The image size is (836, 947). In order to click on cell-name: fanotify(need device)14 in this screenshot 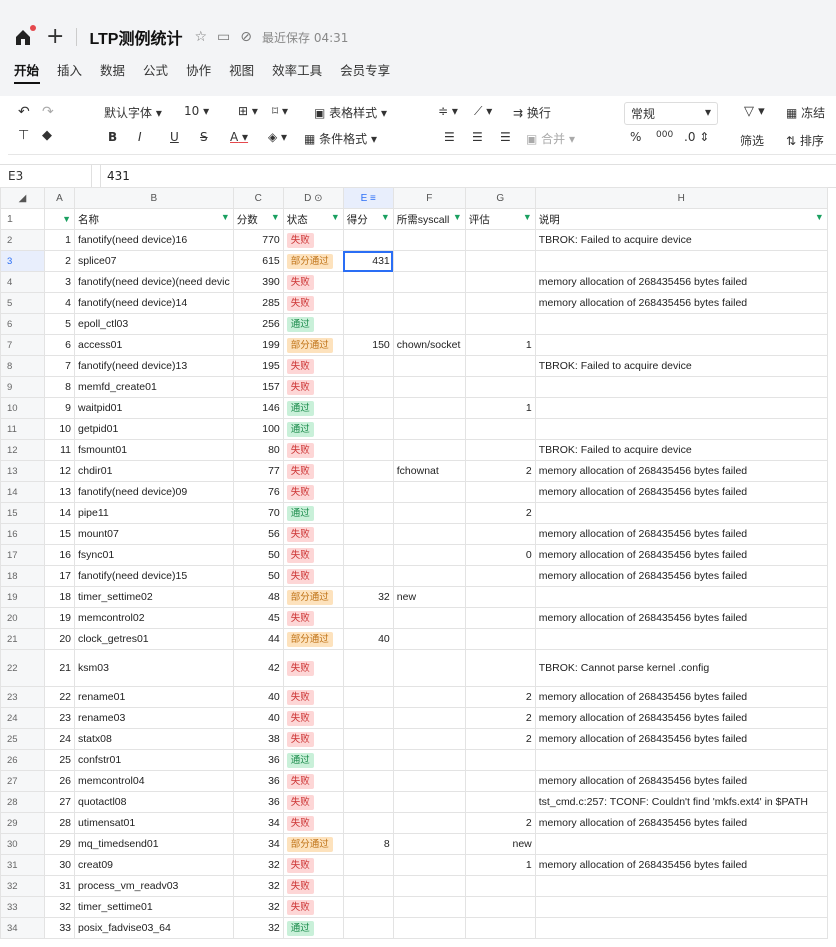, I will do `click(154, 303)`.